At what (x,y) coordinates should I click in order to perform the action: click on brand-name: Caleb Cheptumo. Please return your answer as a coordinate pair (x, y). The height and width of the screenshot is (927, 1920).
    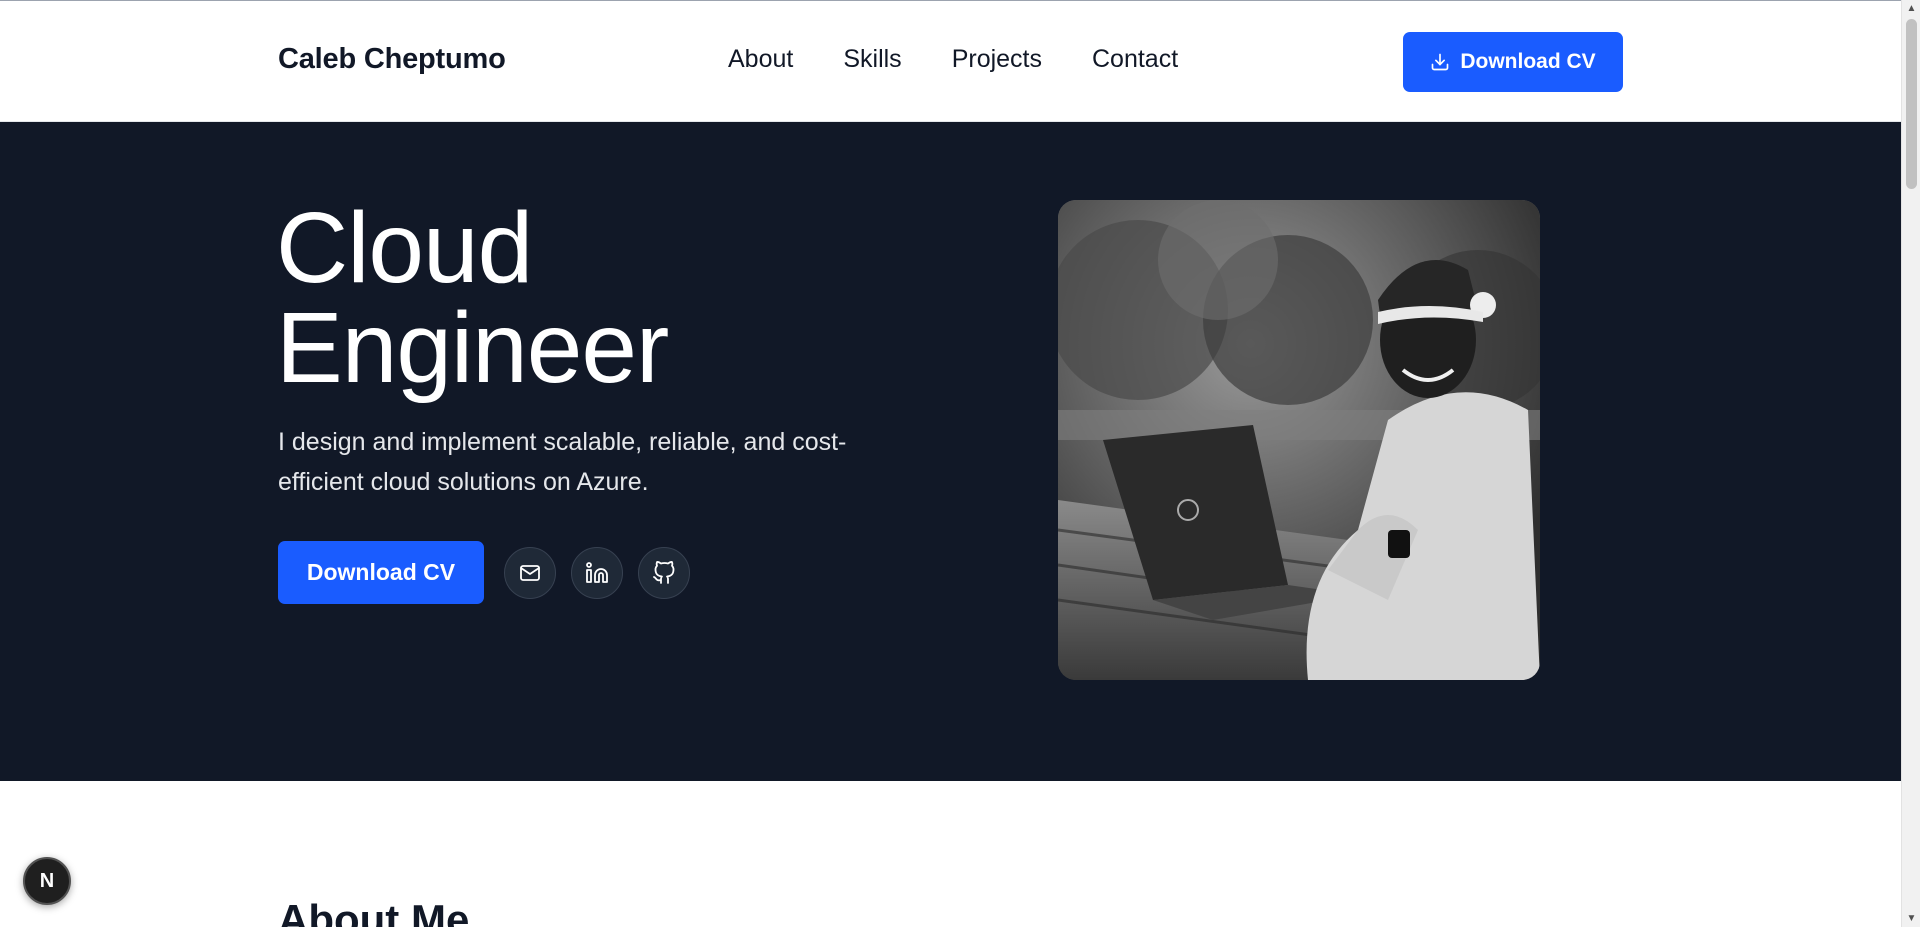
    Looking at the image, I should click on (392, 59).